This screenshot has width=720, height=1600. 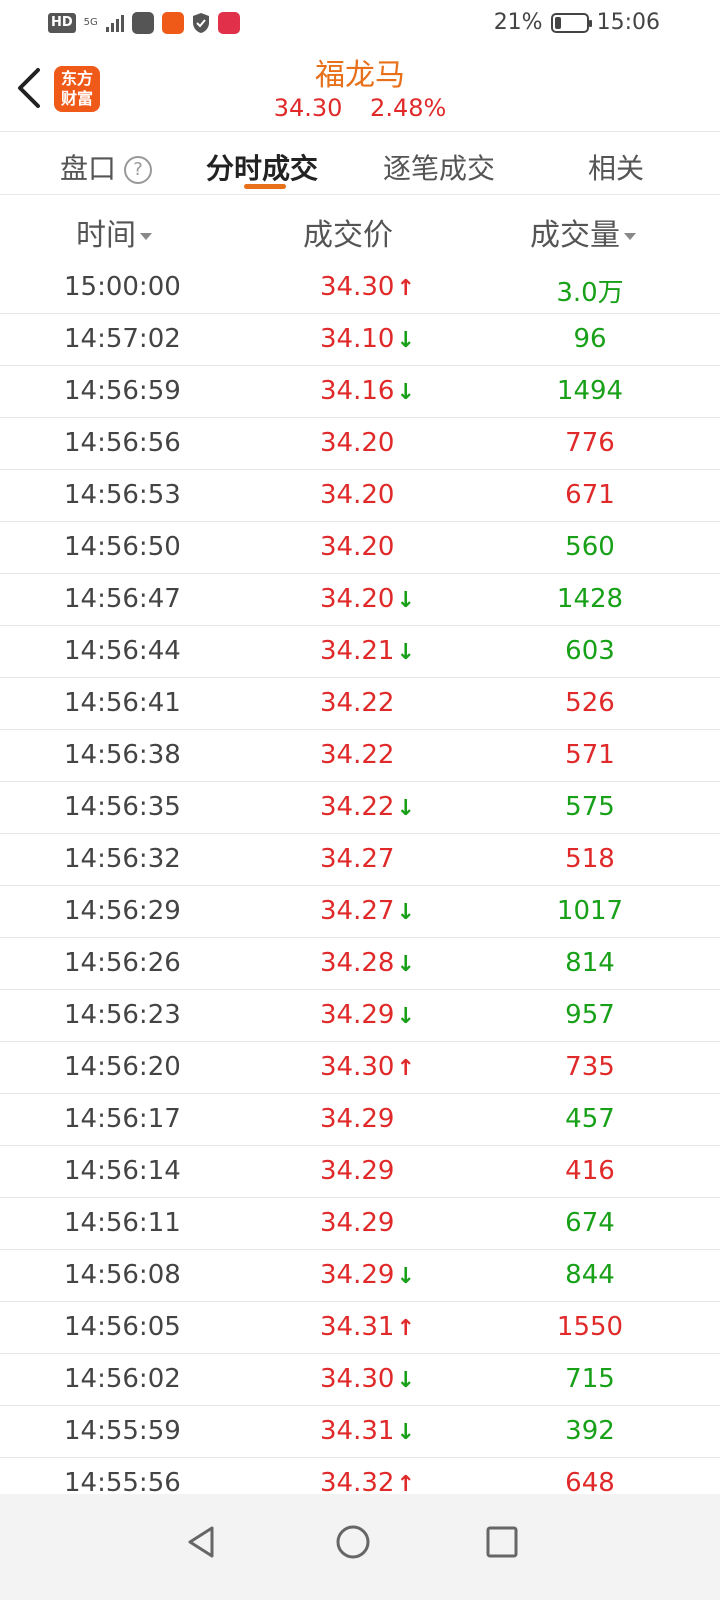 I want to click on column-header: 时间 成交价 成交量, so click(x=360, y=229).